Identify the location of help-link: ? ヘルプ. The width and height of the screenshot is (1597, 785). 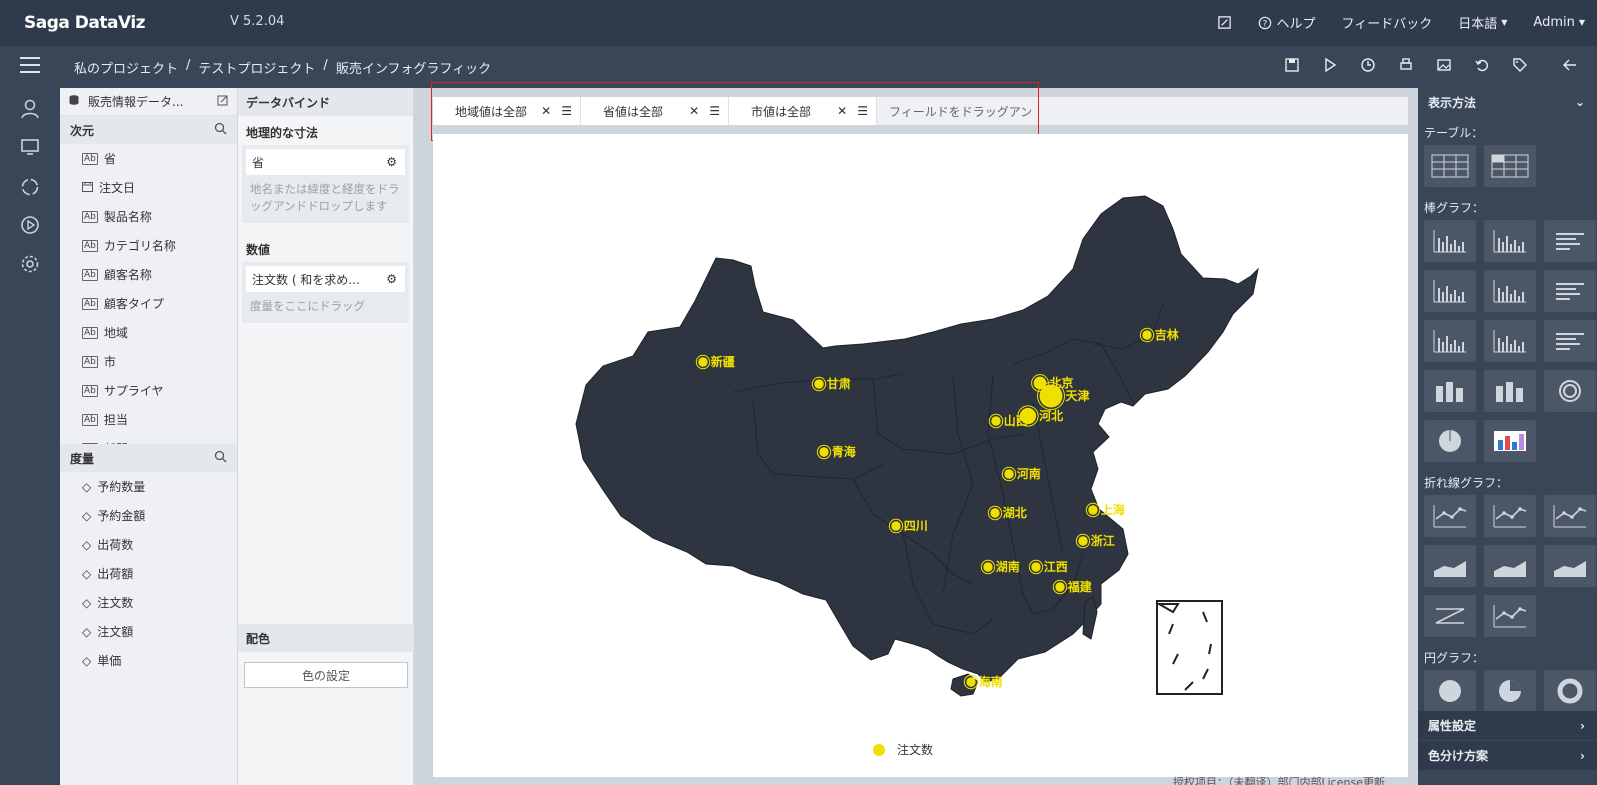
(1286, 22).